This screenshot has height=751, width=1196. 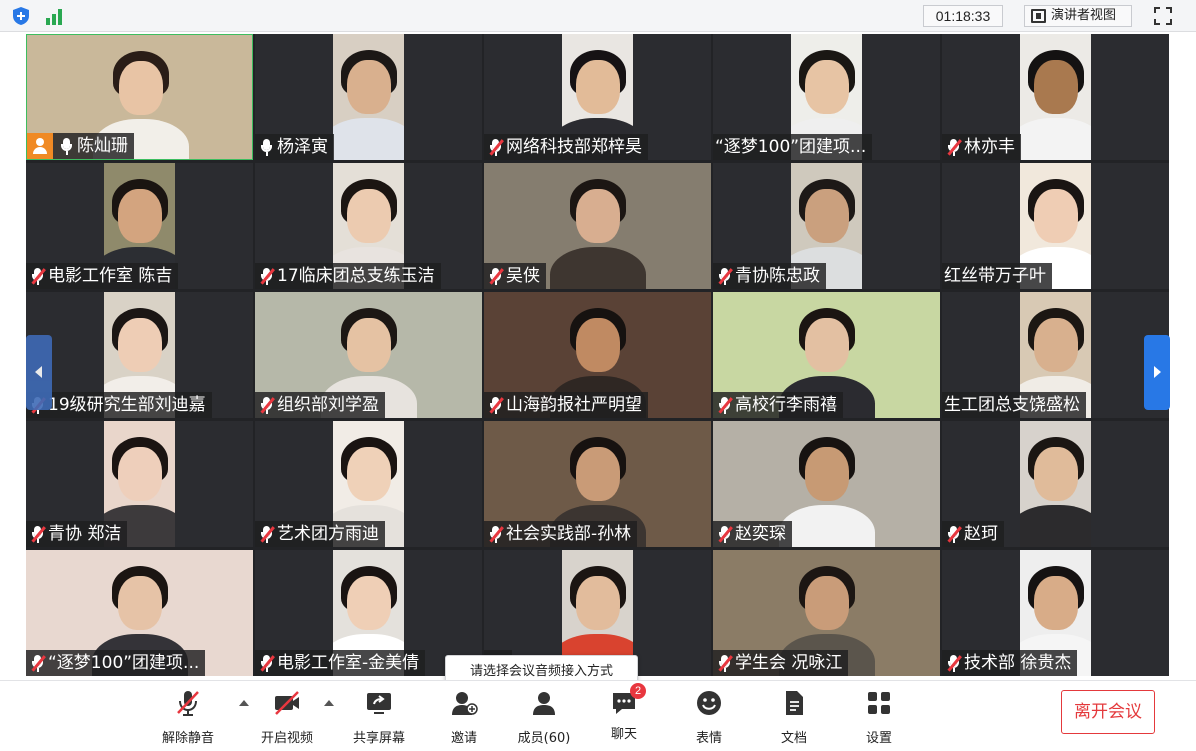 I want to click on participant-name: 学生会 况咏江, so click(x=789, y=663).